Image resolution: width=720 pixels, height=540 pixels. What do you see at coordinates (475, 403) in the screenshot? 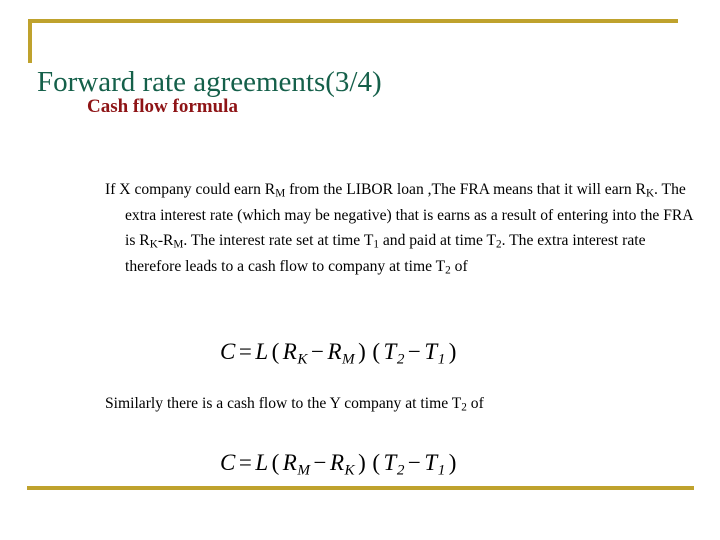
I see `seg-2: of` at bounding box center [475, 403].